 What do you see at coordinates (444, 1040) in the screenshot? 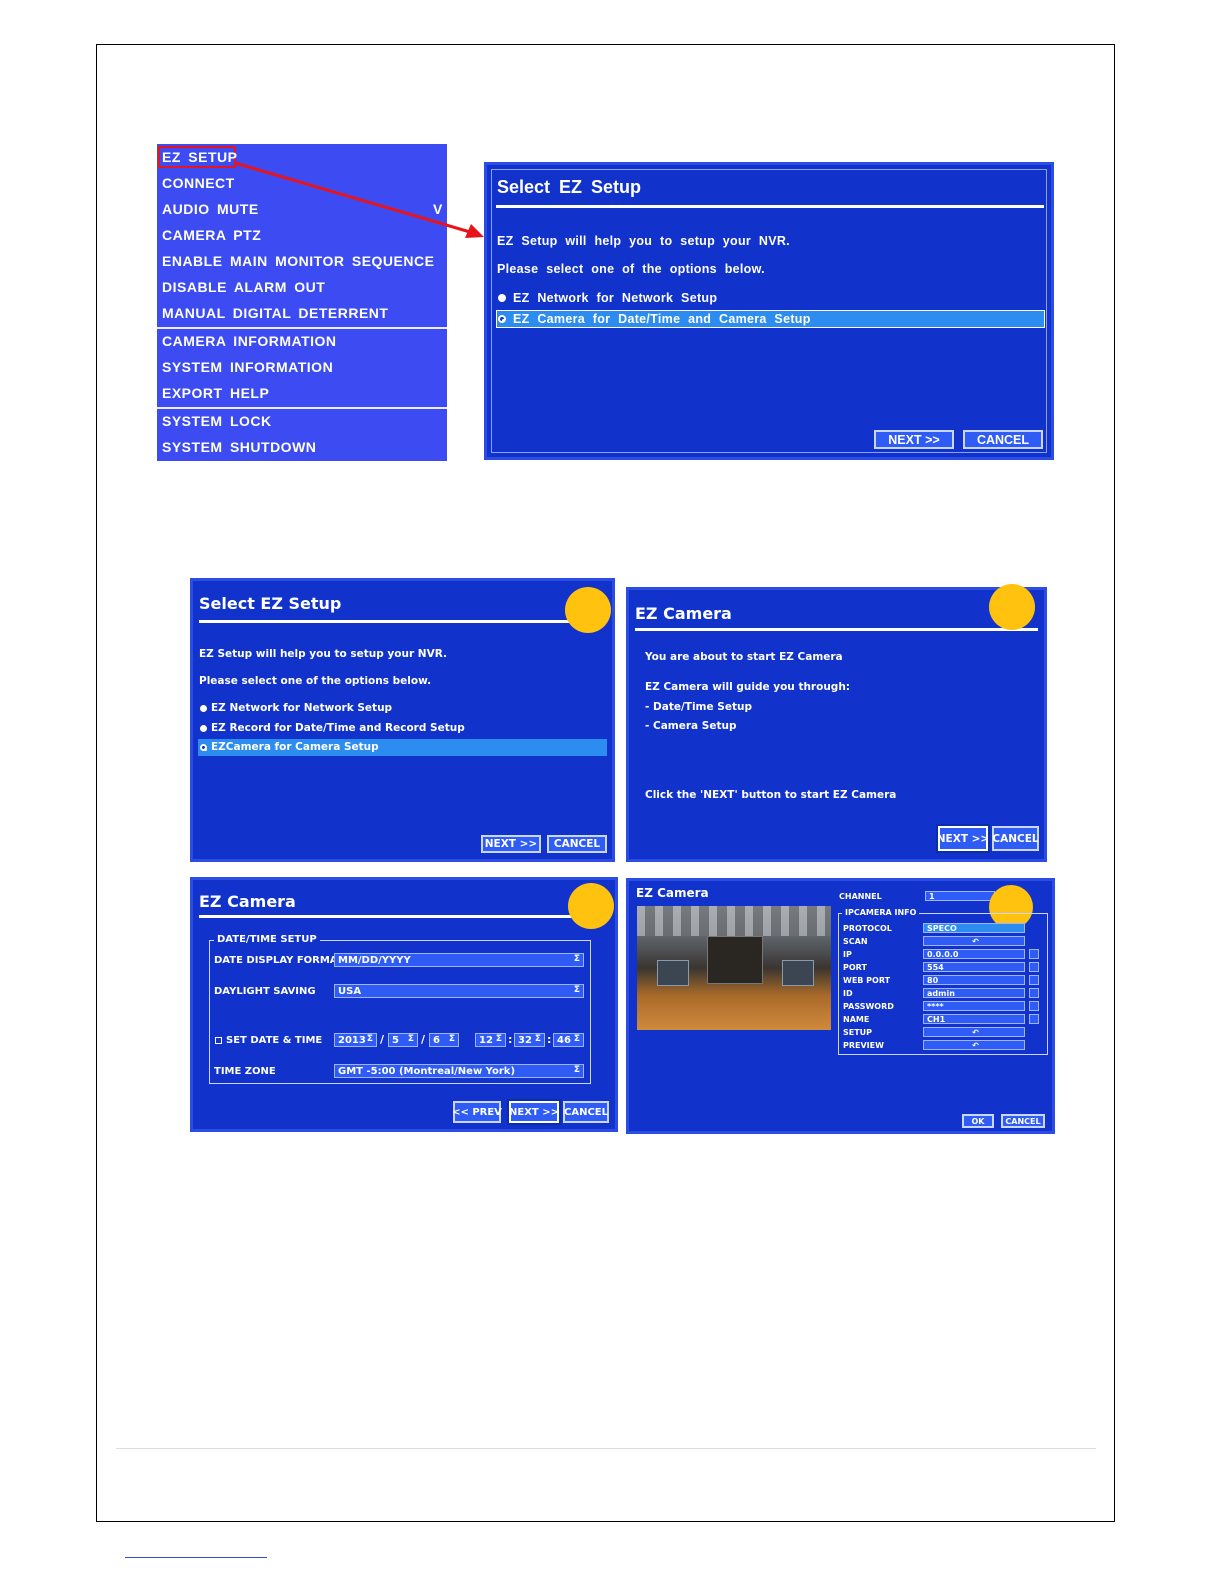
I see `day-spinner: 6Σ` at bounding box center [444, 1040].